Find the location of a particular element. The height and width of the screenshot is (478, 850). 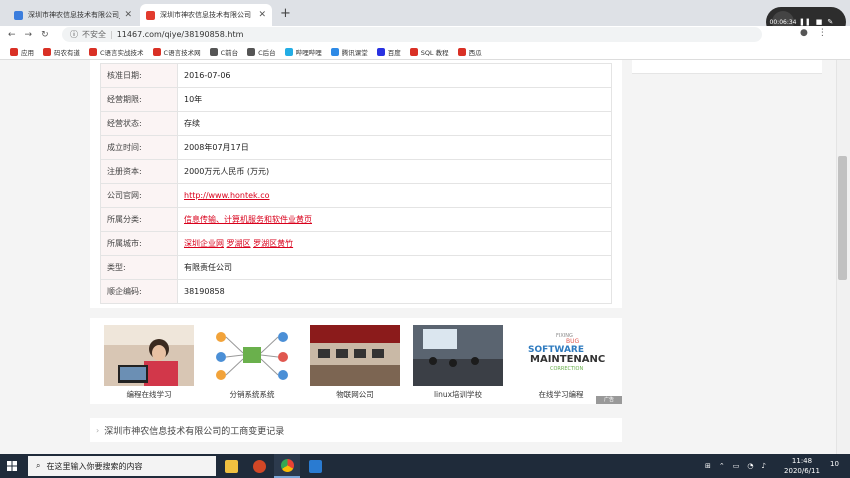

account-icon: ● is located at coordinates (804, 33).